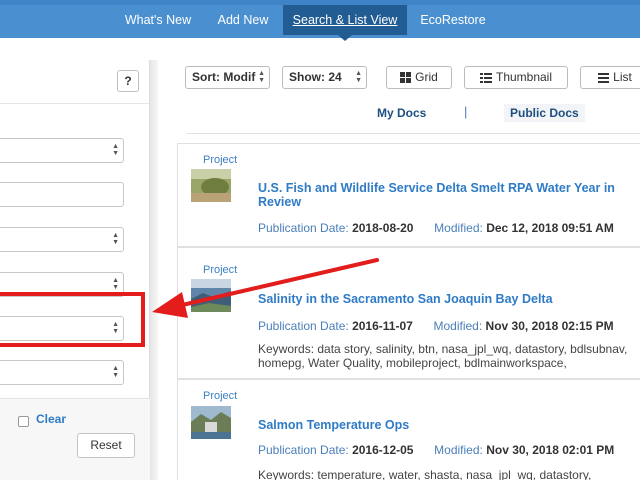 This screenshot has height=480, width=640. Describe the element at coordinates (448, 425) in the screenshot. I see `item-title: Salmon Temperature Ops` at that location.